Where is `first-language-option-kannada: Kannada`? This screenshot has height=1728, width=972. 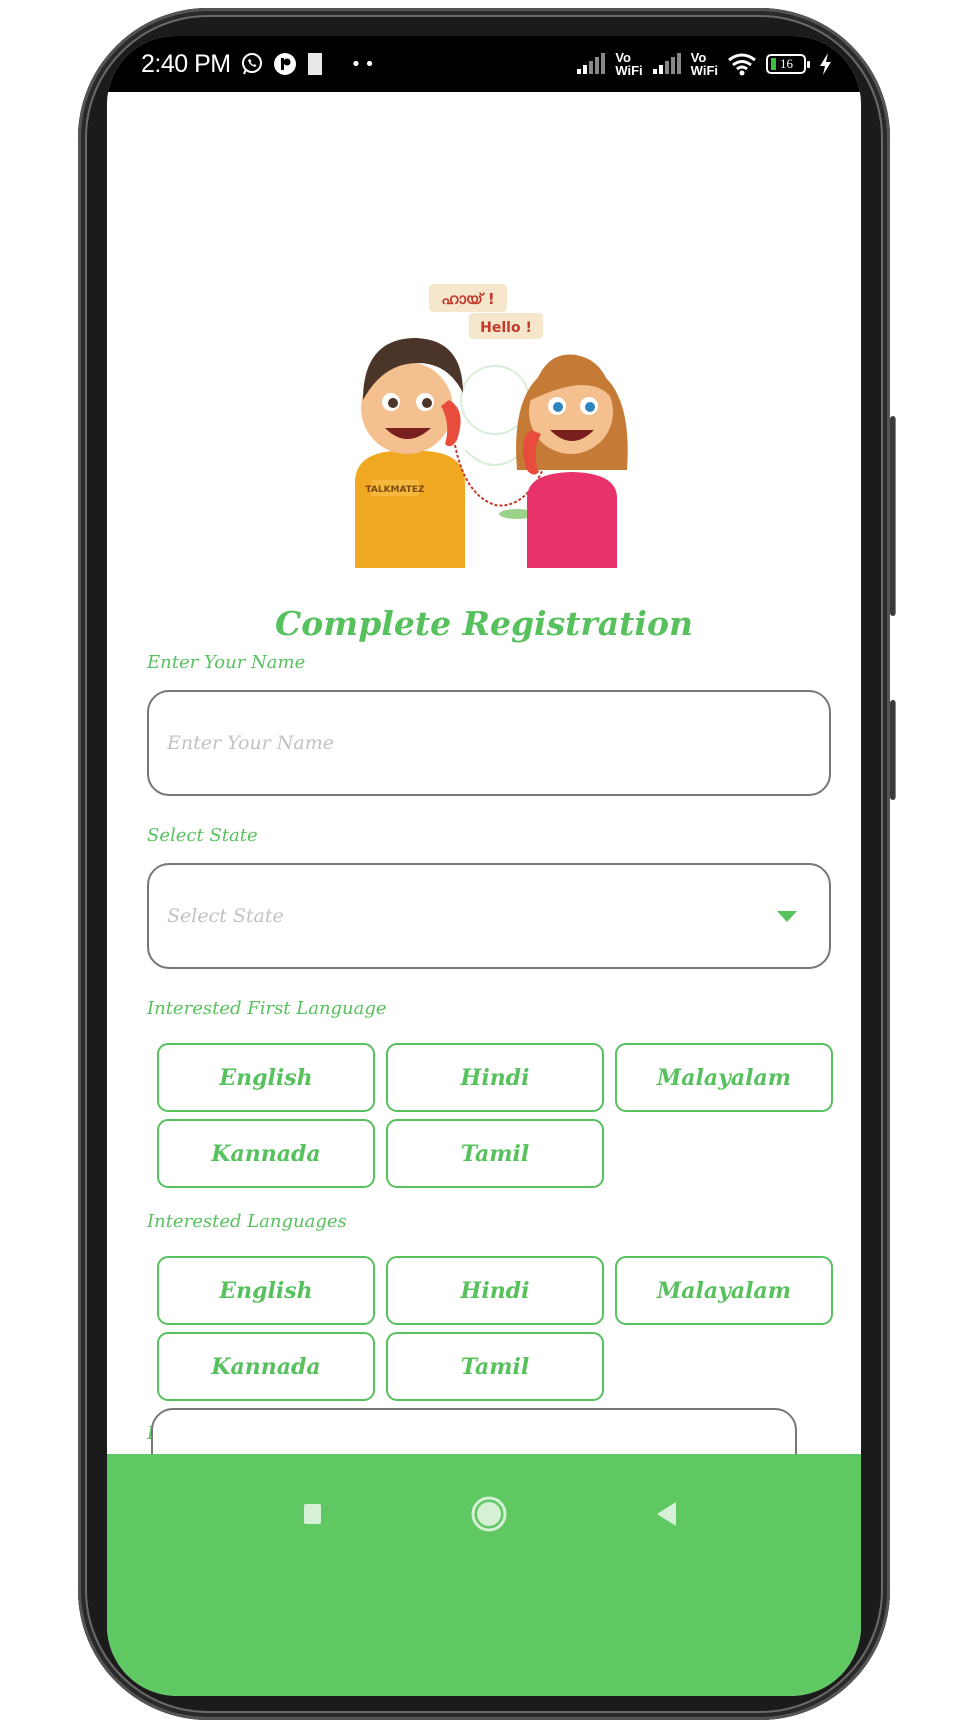 first-language-option-kannada: Kannada is located at coordinates (266, 1153).